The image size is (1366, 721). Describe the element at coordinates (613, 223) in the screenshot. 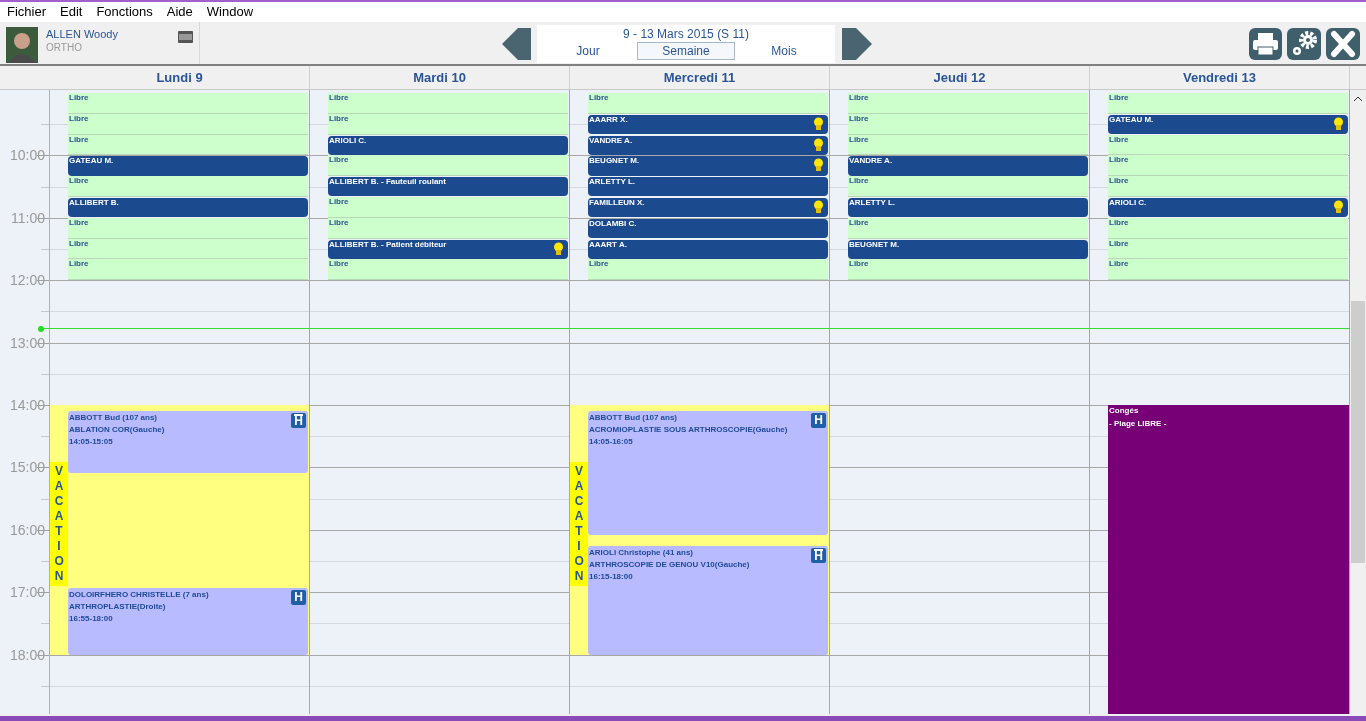

I see `slot-text: DOLAMBI C.` at that location.